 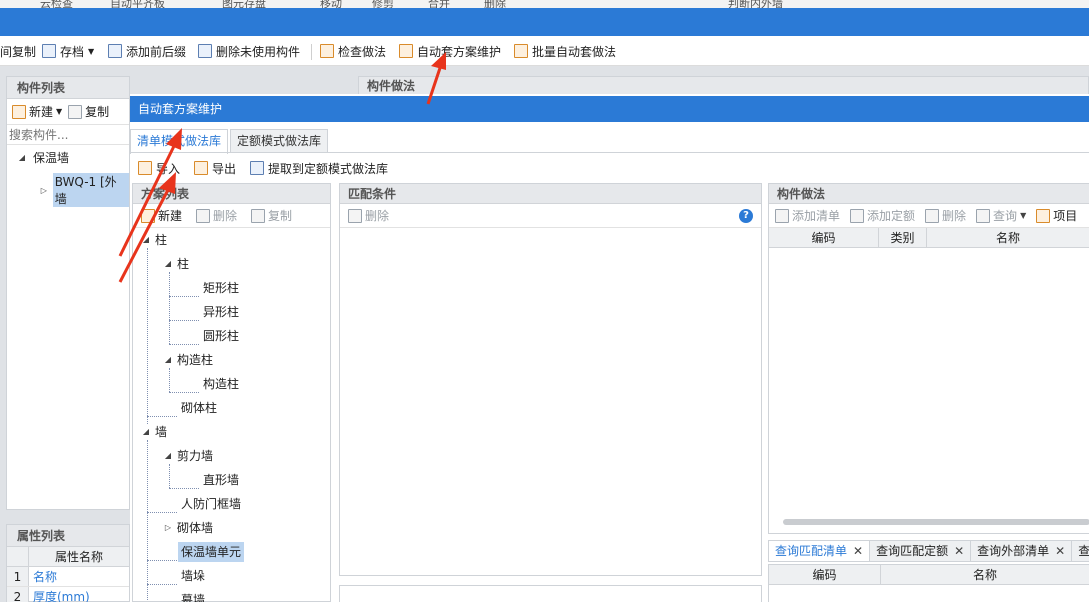 What do you see at coordinates (984, 575) in the screenshot?
I see `col-name: 名称` at bounding box center [984, 575].